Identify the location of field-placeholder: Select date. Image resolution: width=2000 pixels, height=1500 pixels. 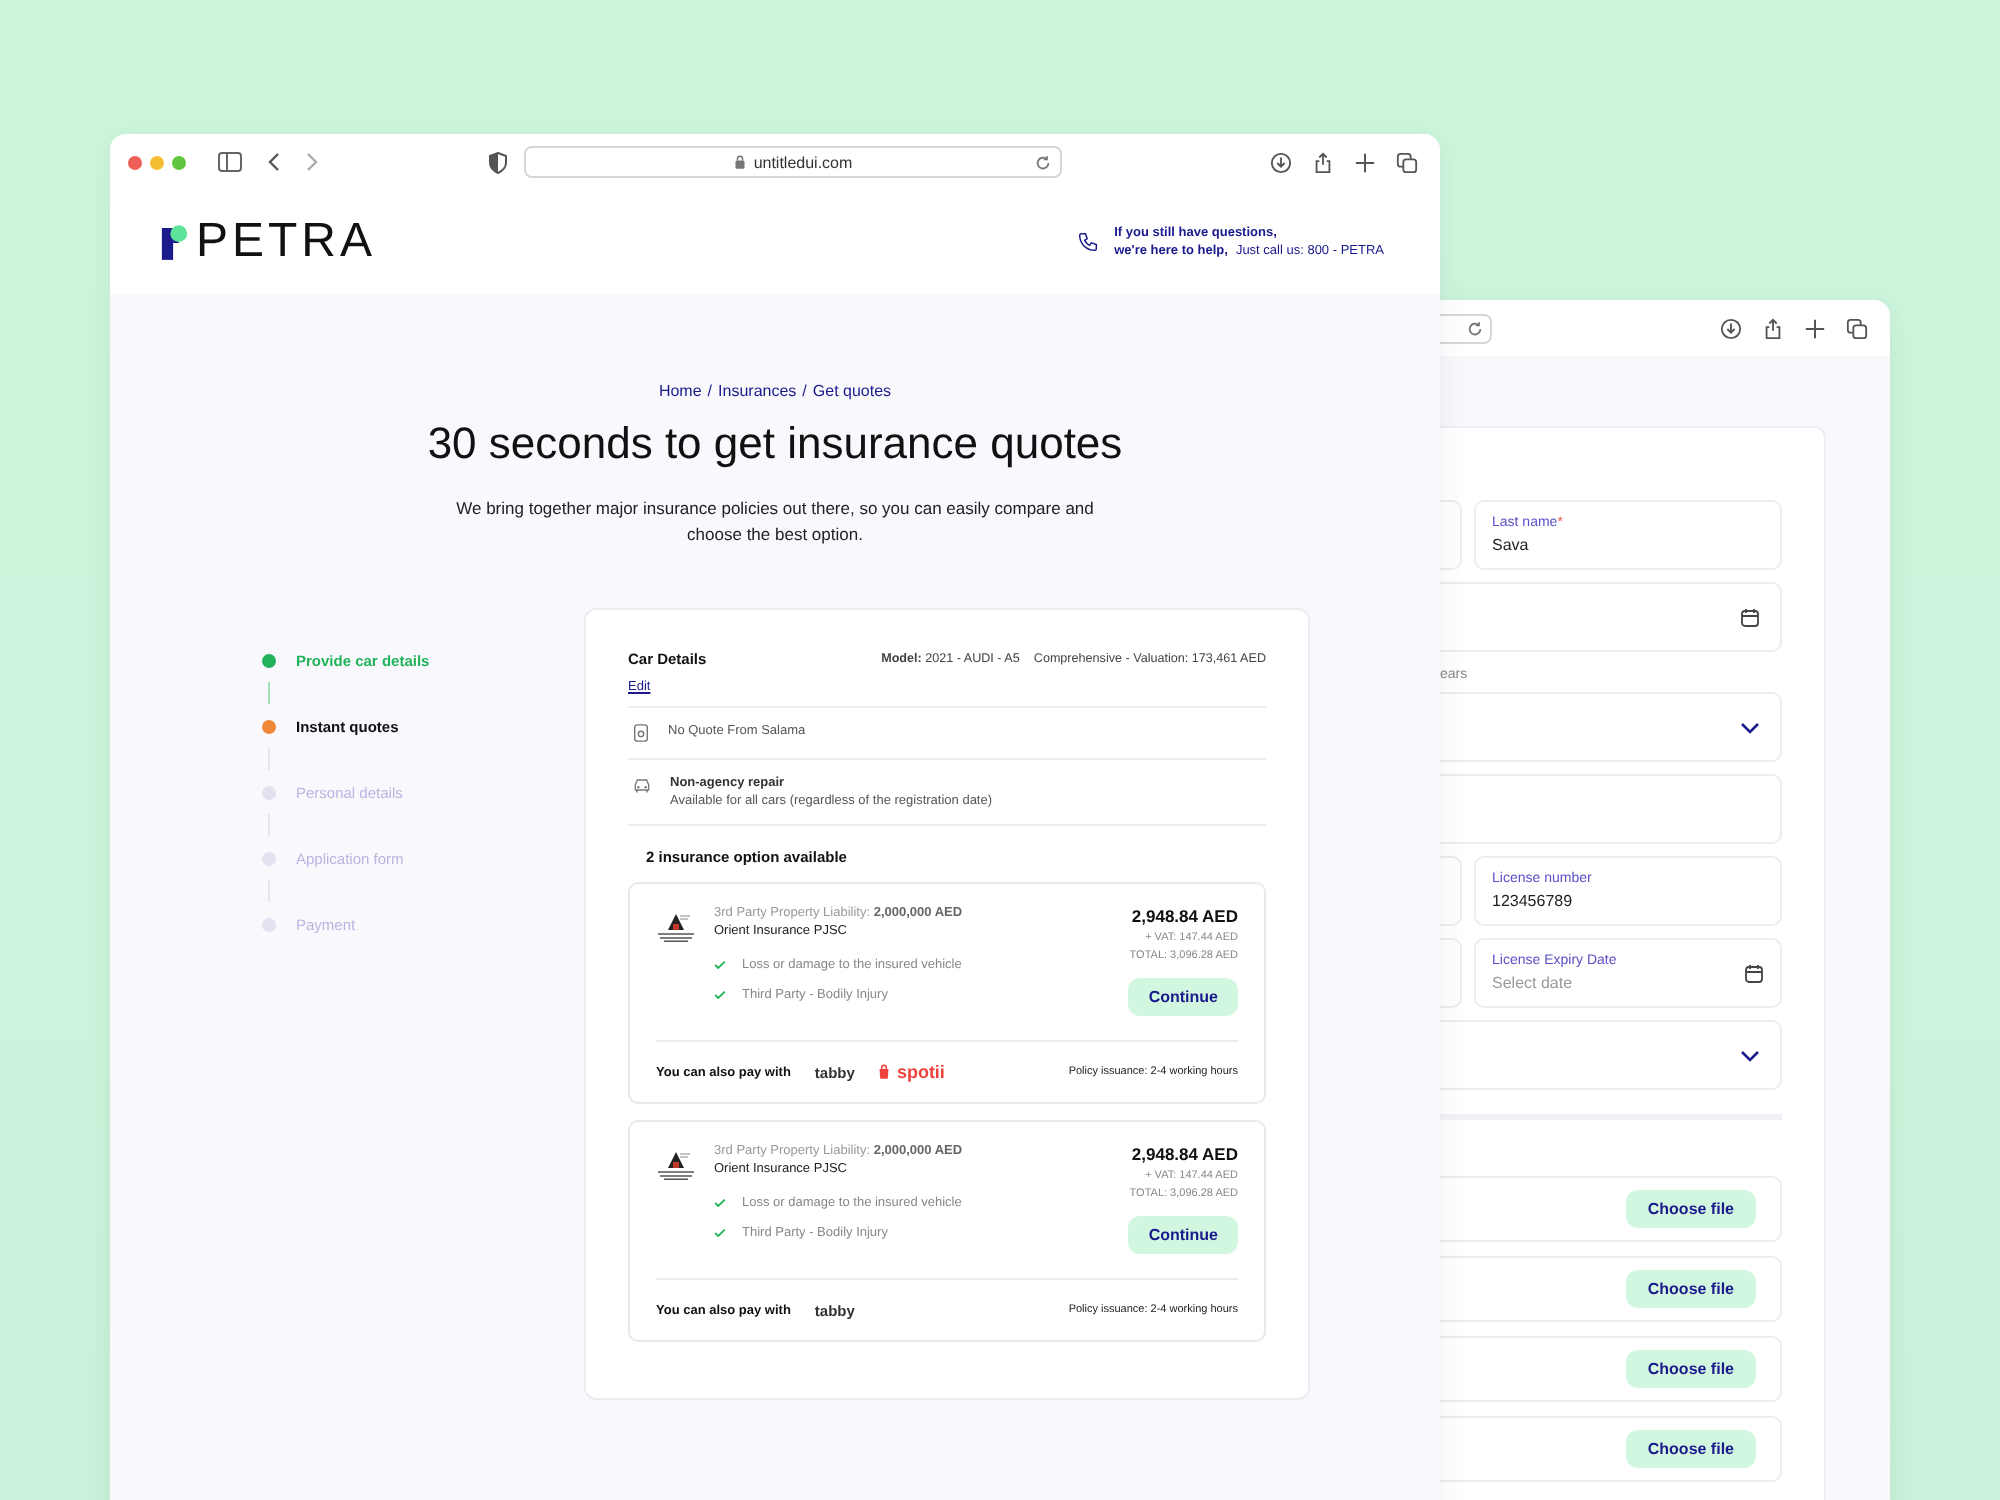
(1533, 983).